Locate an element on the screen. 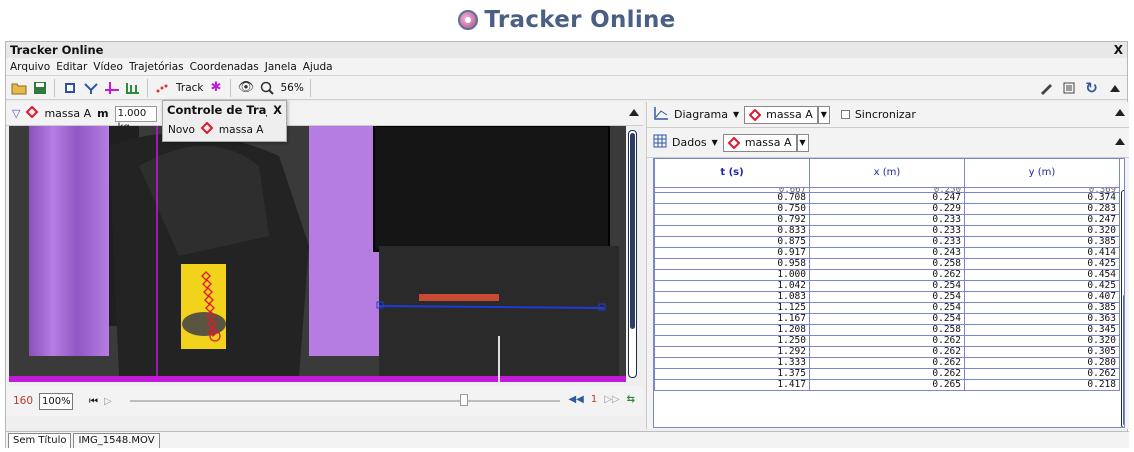 This screenshot has width=1134, height=452. menu-coordenadas: Coordenadas is located at coordinates (224, 67).